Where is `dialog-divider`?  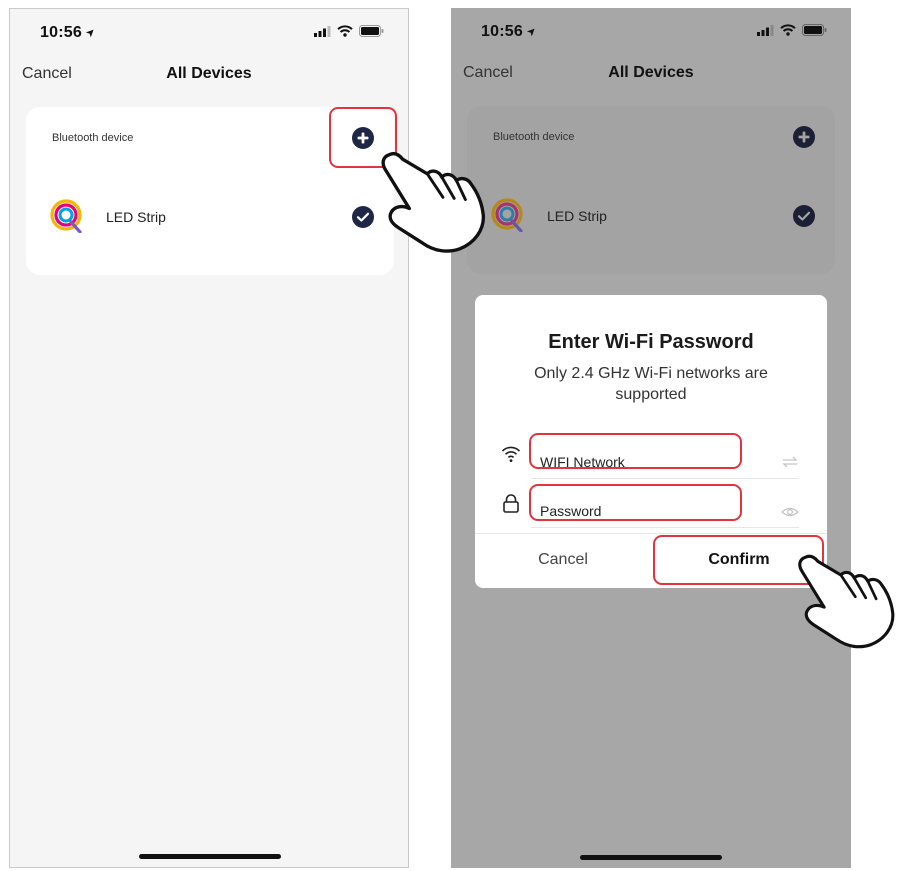 dialog-divider is located at coordinates (651, 533).